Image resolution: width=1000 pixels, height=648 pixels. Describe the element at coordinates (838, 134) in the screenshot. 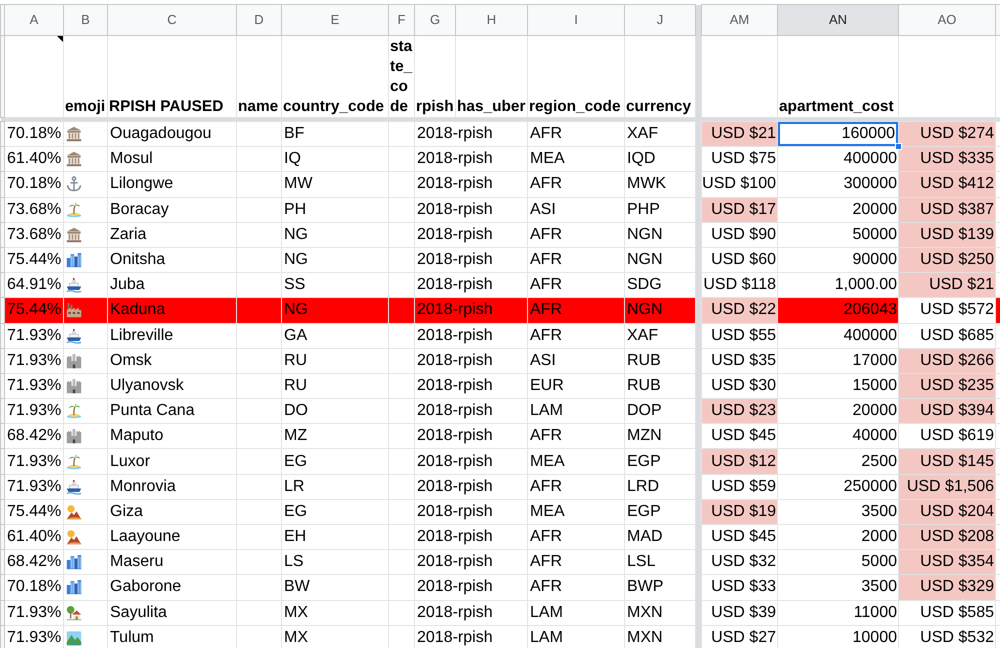

I see `table-cell: 160000` at that location.